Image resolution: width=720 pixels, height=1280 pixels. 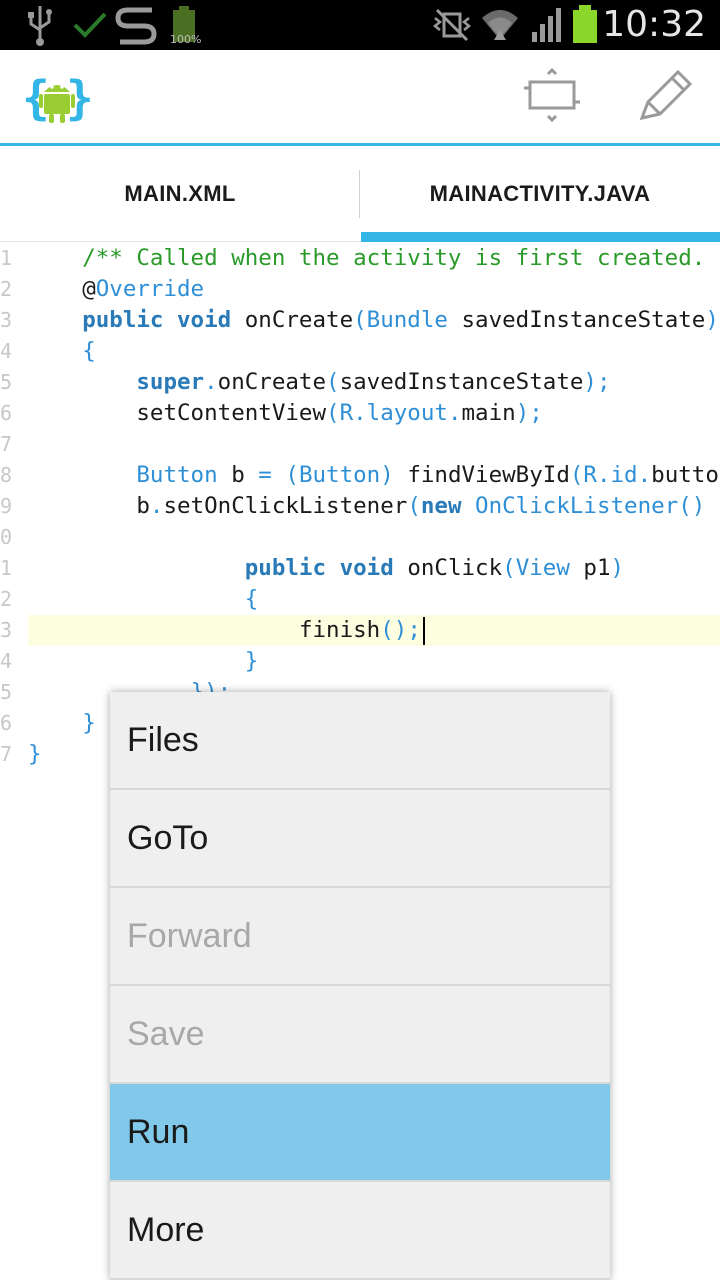 What do you see at coordinates (186, 39) in the screenshot?
I see `battery-percent-label: 100%` at bounding box center [186, 39].